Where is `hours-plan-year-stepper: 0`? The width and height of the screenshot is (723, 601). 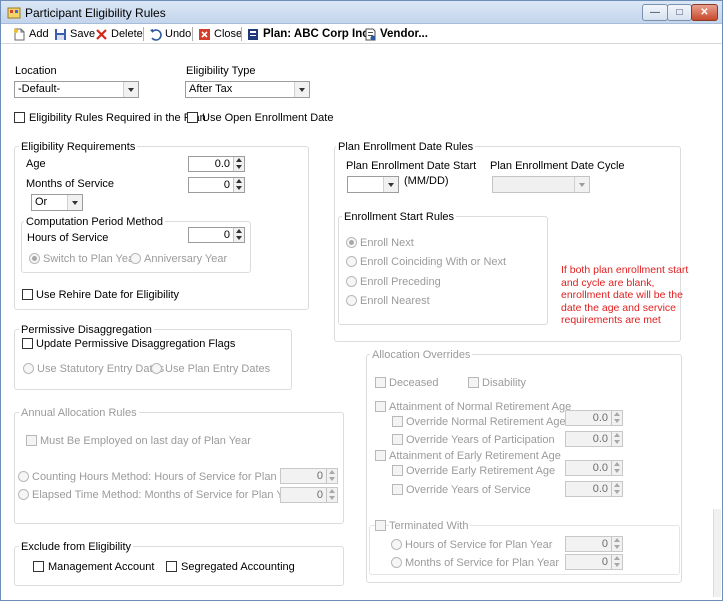 hours-plan-year-stepper: 0 is located at coordinates (594, 544).